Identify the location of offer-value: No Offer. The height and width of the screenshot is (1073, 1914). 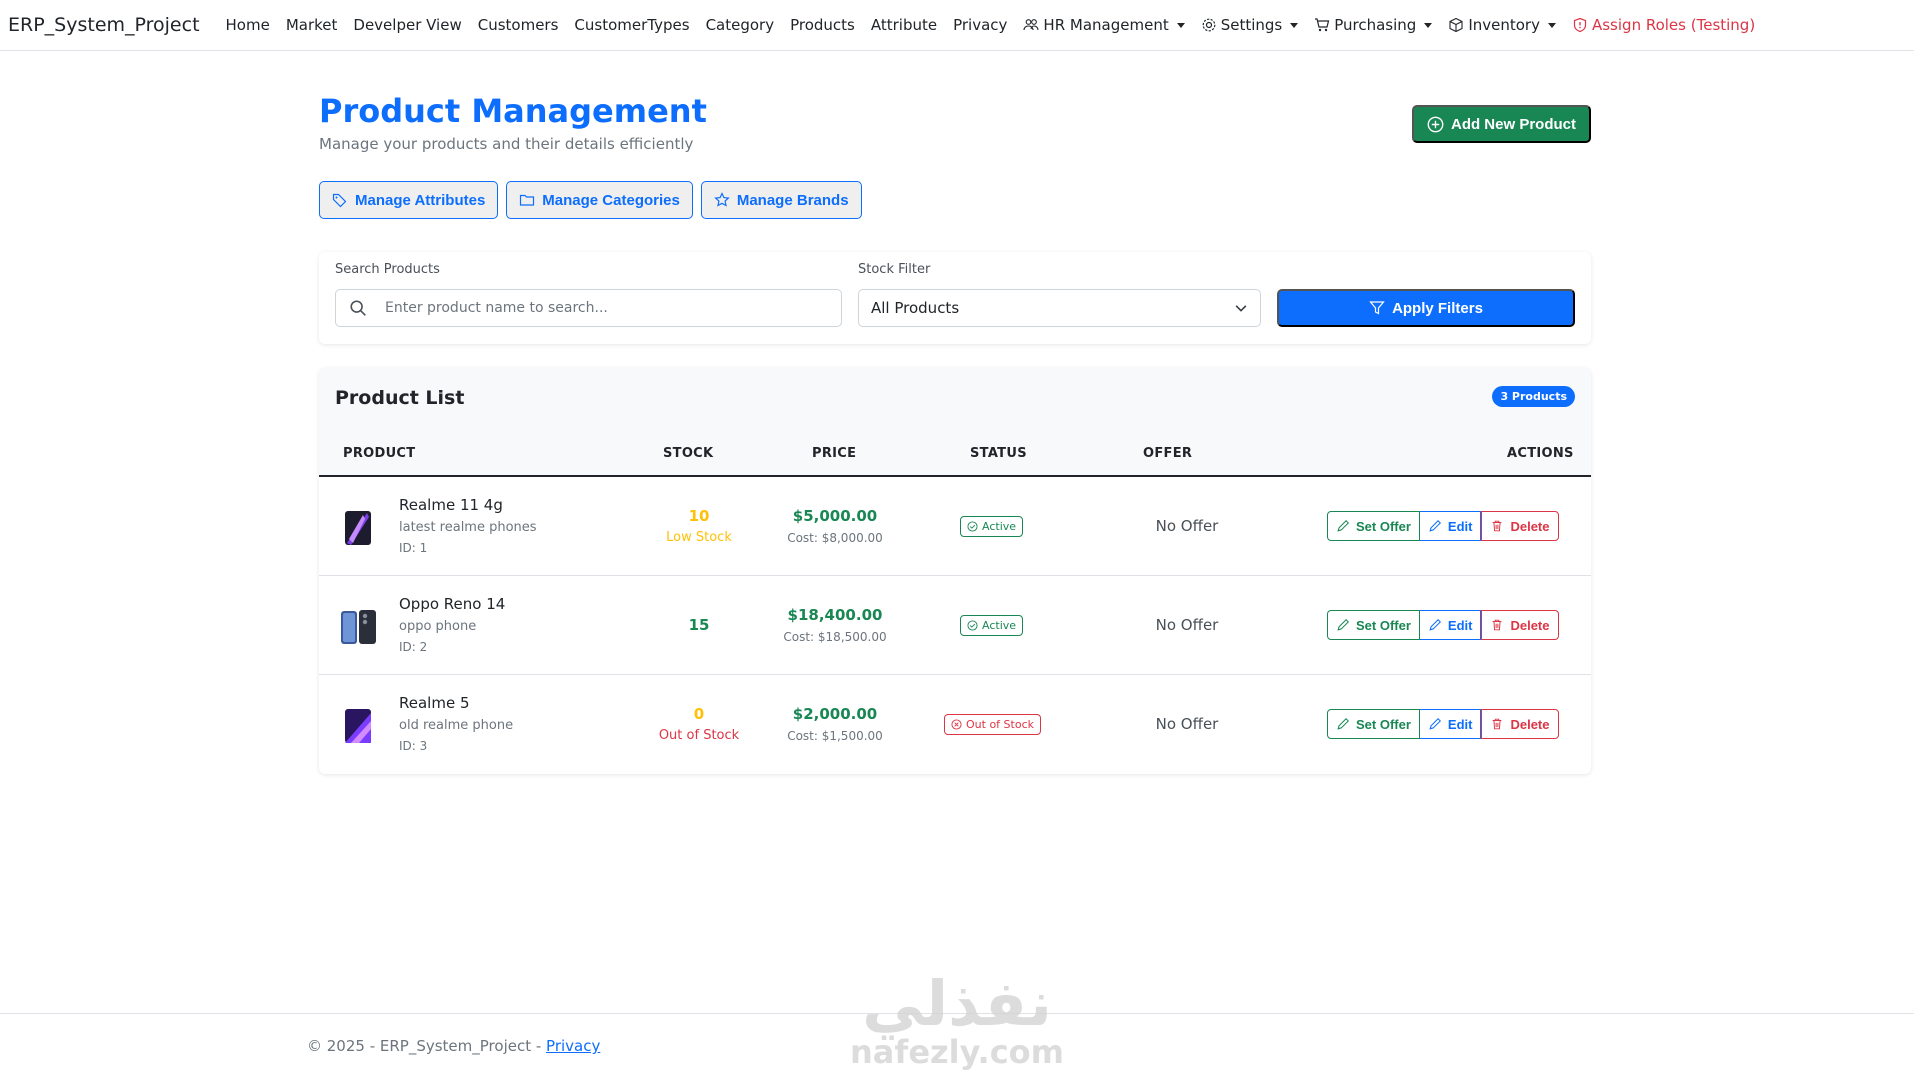
(1187, 724).